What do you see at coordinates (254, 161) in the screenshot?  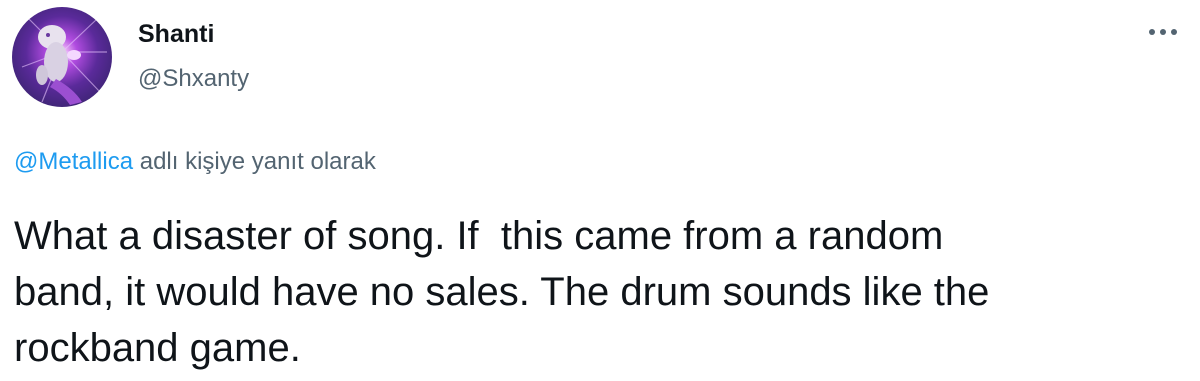 I see `reply-context-label: adlı kişiye yanıt olarak` at bounding box center [254, 161].